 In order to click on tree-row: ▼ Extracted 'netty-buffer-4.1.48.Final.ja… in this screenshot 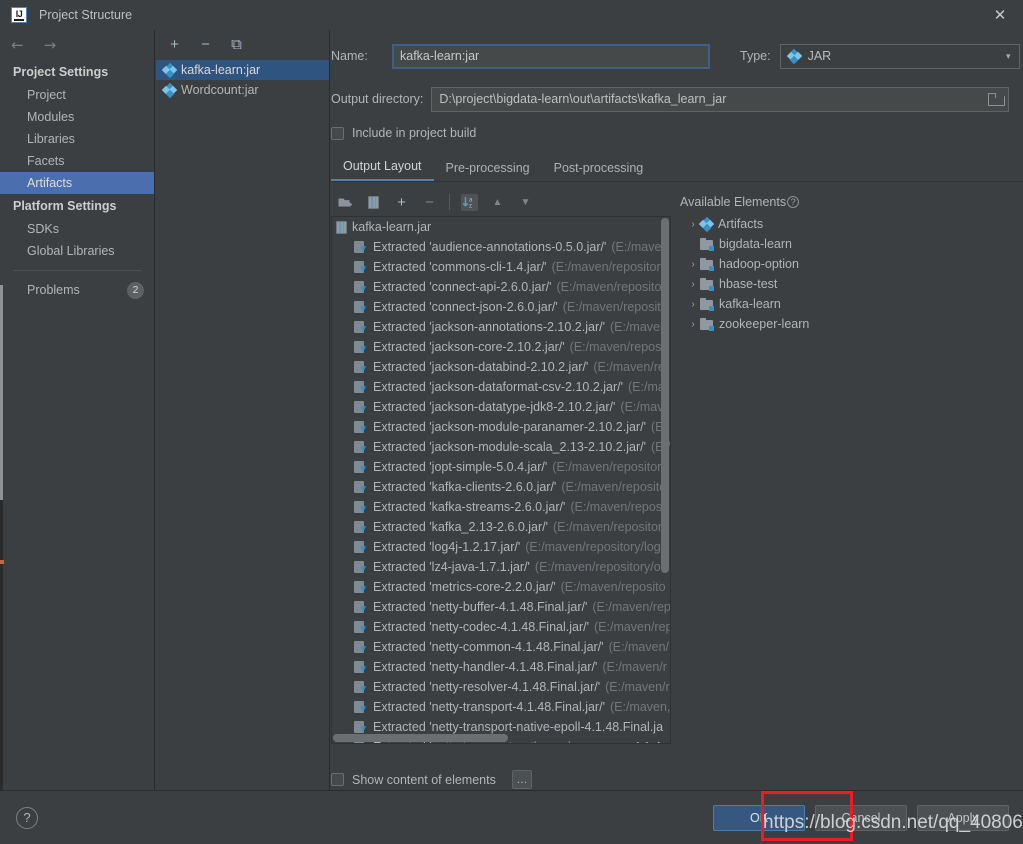, I will do `click(501, 607)`.